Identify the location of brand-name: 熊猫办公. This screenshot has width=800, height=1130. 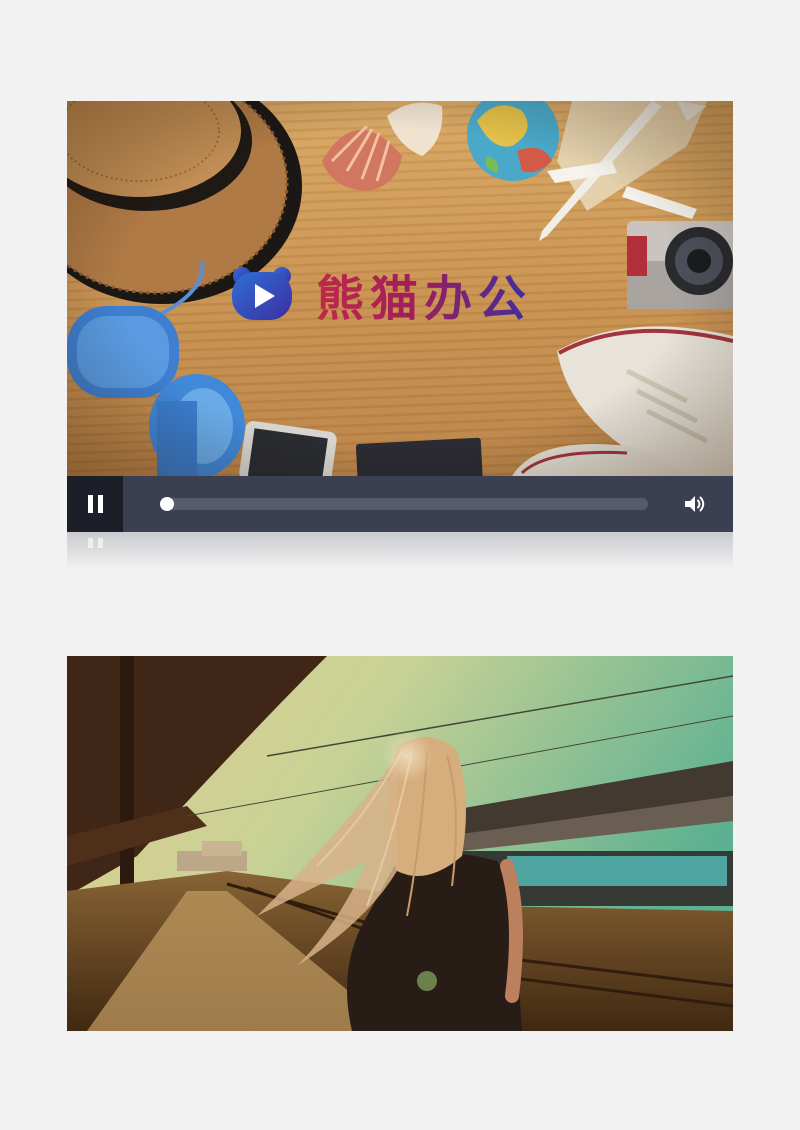
(424, 294).